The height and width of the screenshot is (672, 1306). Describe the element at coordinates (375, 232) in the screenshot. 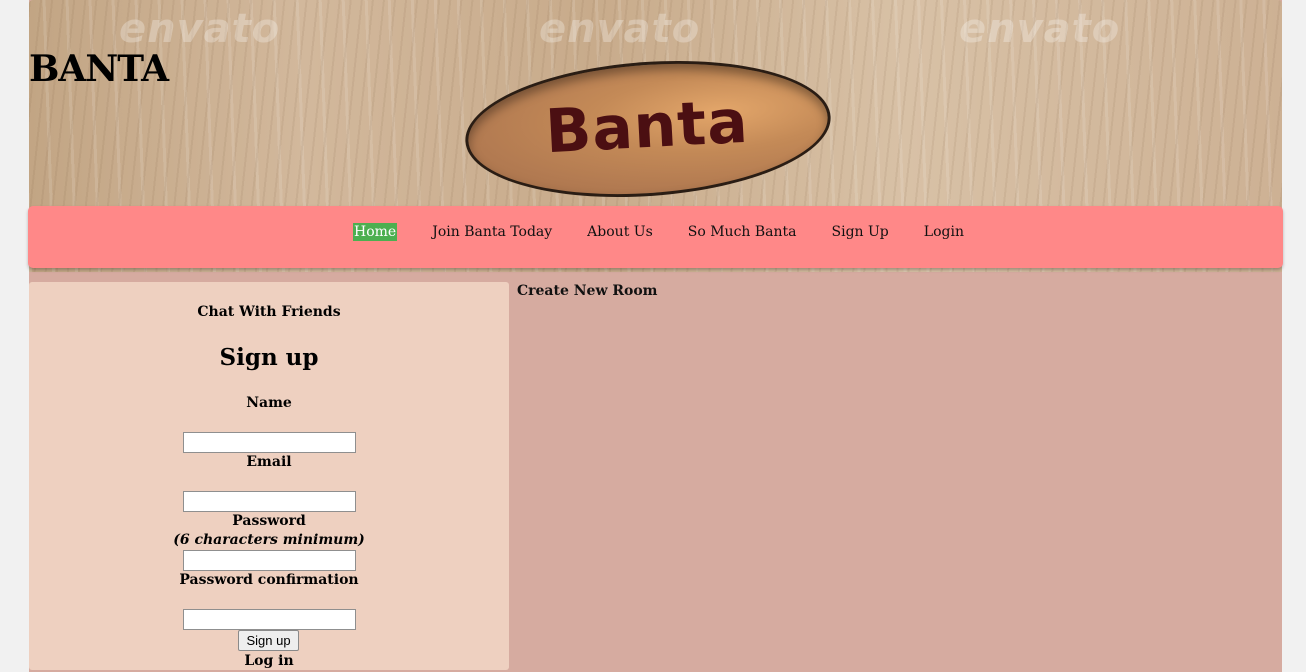

I see `nav-item-home: Home` at that location.